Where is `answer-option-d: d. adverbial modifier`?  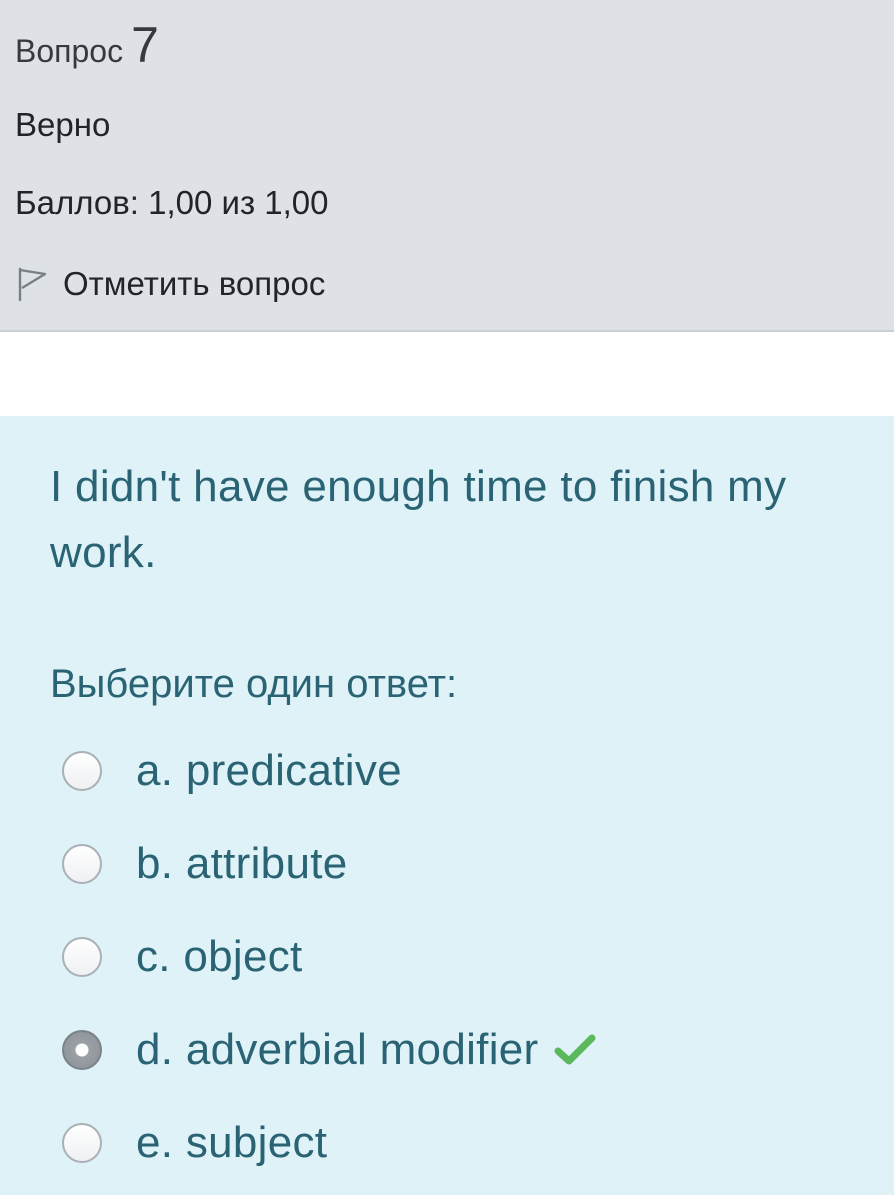 answer-option-d: d. adverbial modifier is located at coordinates (462, 1049).